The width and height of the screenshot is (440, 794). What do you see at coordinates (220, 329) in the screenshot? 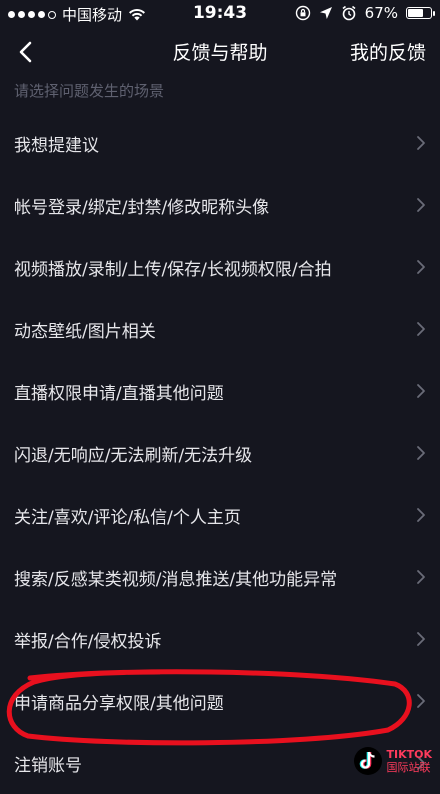
I see `list-item: 动态壁纸/图片相关` at bounding box center [220, 329].